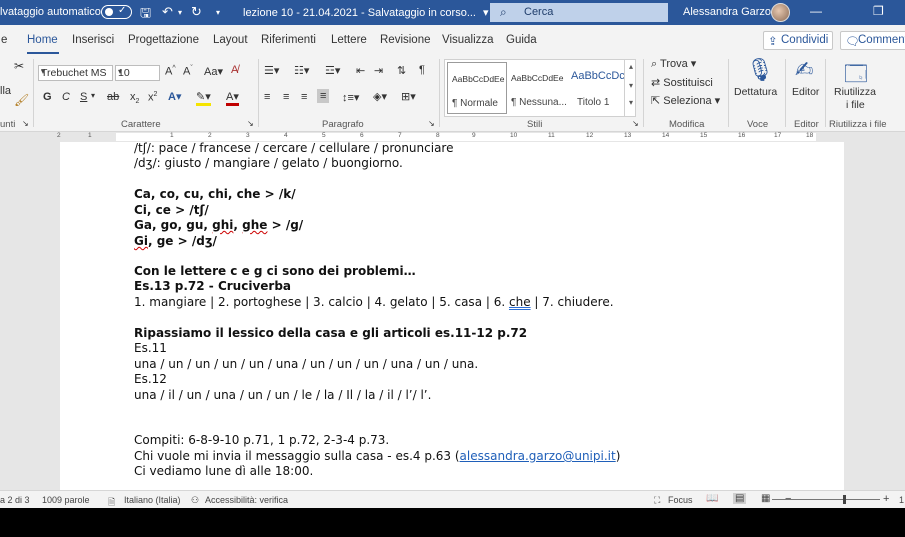 The width and height of the screenshot is (905, 537). I want to click on spelling-error: ghe, so click(254, 225).